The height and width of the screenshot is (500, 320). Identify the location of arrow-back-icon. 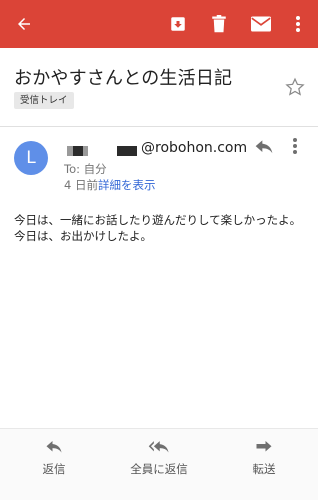
(24, 24).